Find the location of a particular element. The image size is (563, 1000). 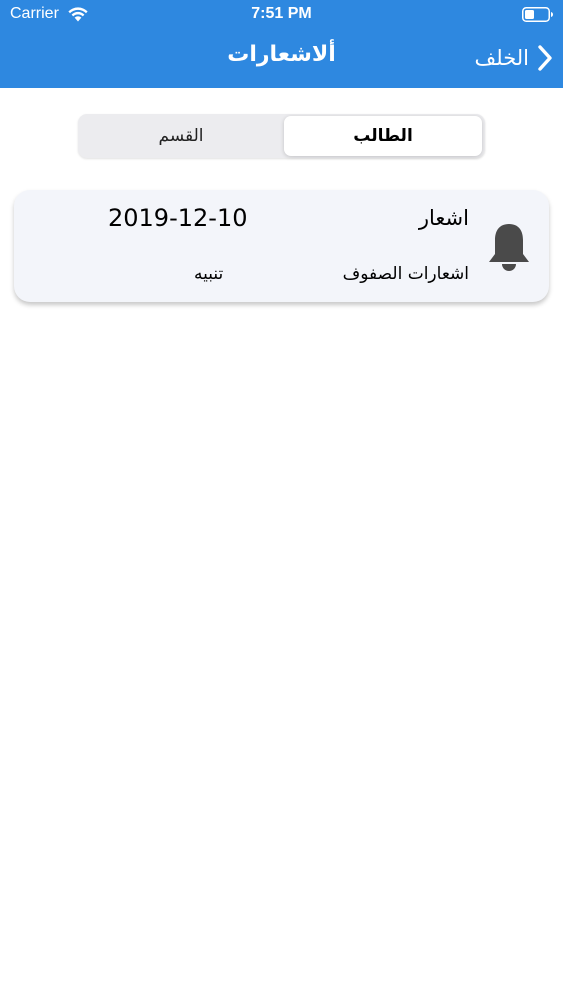

notification-title: اشعار is located at coordinates (443, 218).